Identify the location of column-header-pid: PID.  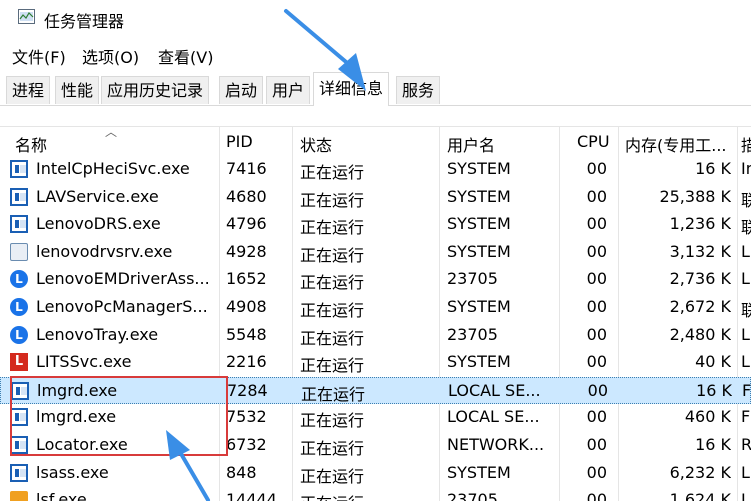
(239, 141).